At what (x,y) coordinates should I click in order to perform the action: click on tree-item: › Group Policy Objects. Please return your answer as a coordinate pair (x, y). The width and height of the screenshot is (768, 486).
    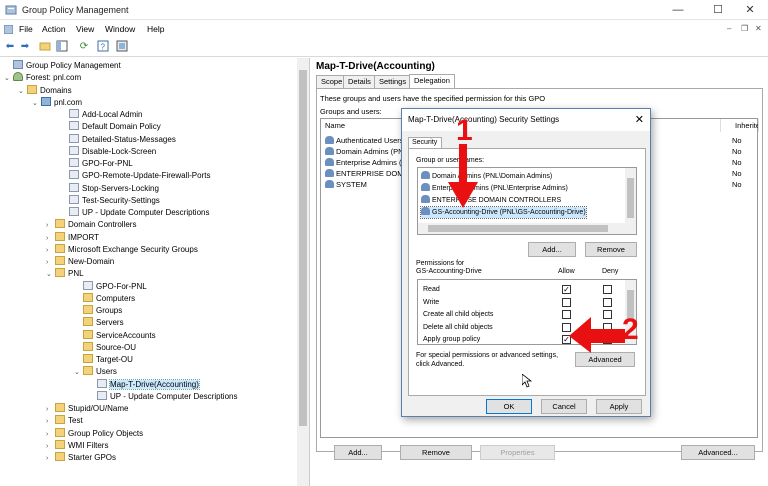
    Looking at the image, I should click on (94, 434).